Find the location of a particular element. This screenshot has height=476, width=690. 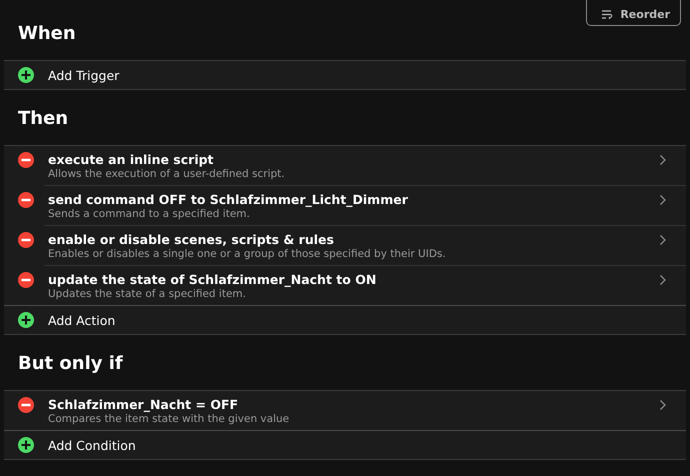

section-heading: But only if is located at coordinates (71, 364).